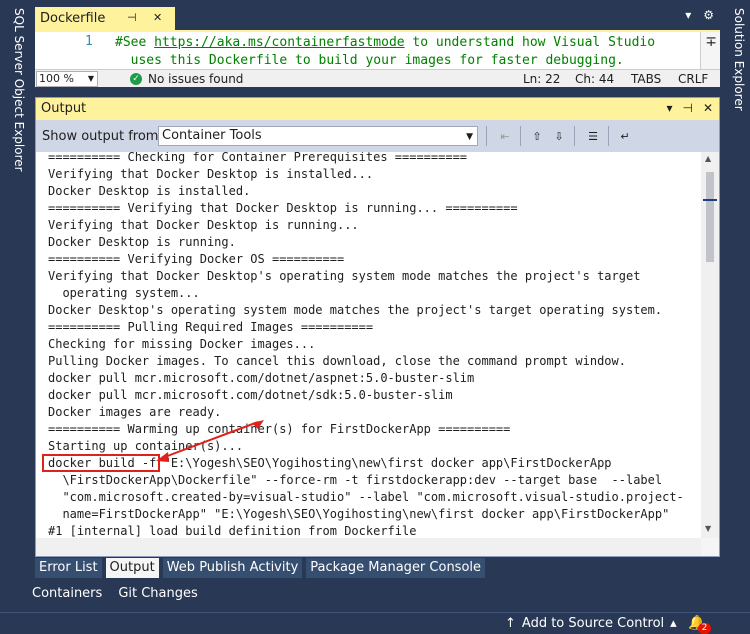 The height and width of the screenshot is (634, 750). I want to click on code-suffix: to understand how Visual Studio, so click(530, 42).